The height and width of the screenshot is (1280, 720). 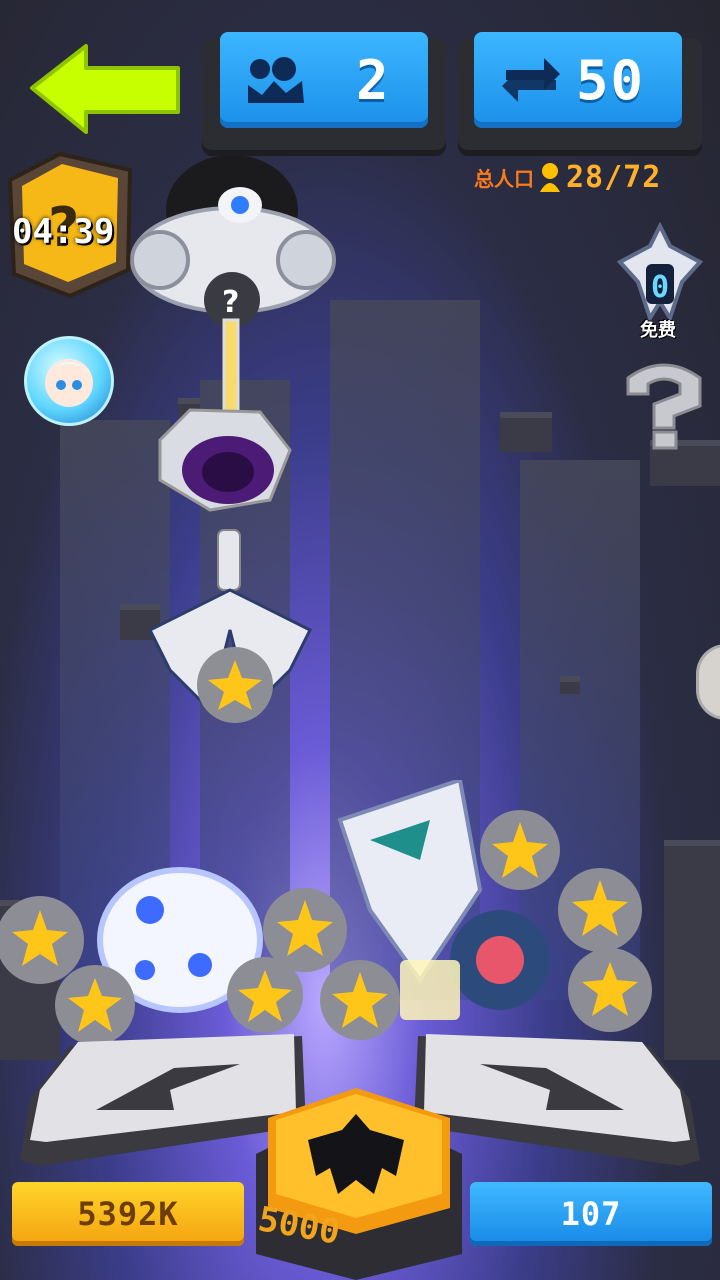 I want to click on population-value: 28/72, so click(x=614, y=177).